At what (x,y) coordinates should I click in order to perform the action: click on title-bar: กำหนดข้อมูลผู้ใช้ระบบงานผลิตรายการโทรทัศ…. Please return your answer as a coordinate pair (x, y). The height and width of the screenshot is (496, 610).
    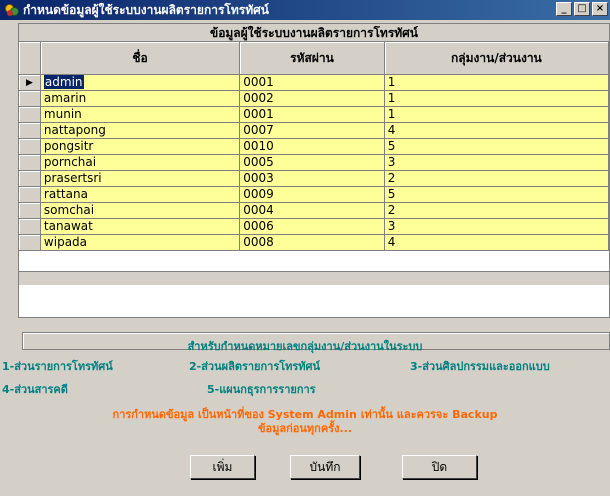
    Looking at the image, I should click on (305, 10).